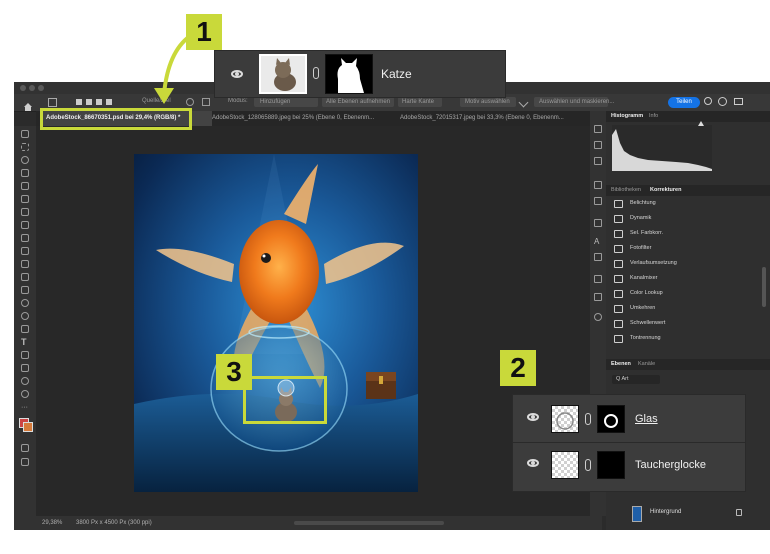  I want to click on type-tool-icon: T, so click(24, 342).